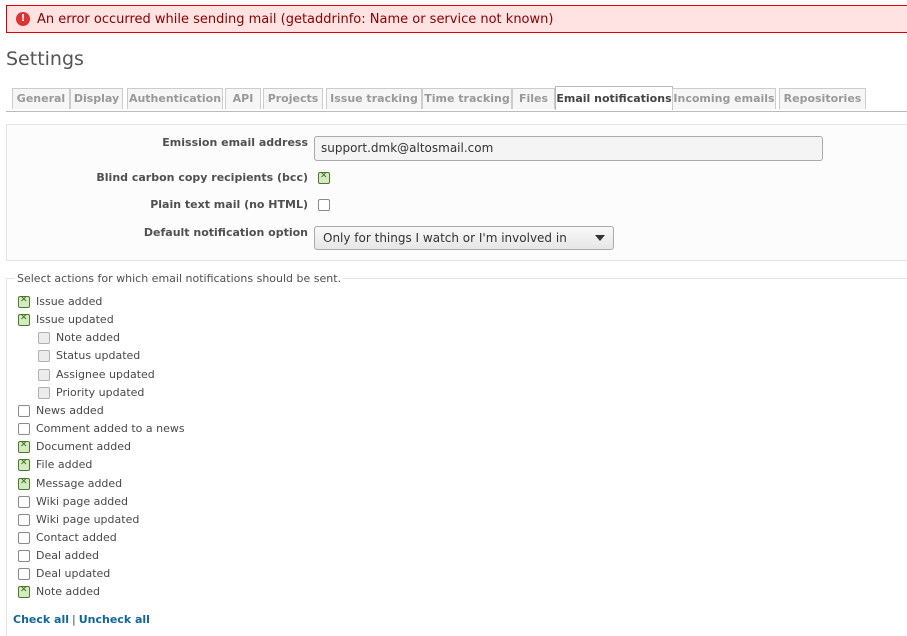  What do you see at coordinates (225, 232) in the screenshot?
I see `default-notification-label: Default notification option` at bounding box center [225, 232].